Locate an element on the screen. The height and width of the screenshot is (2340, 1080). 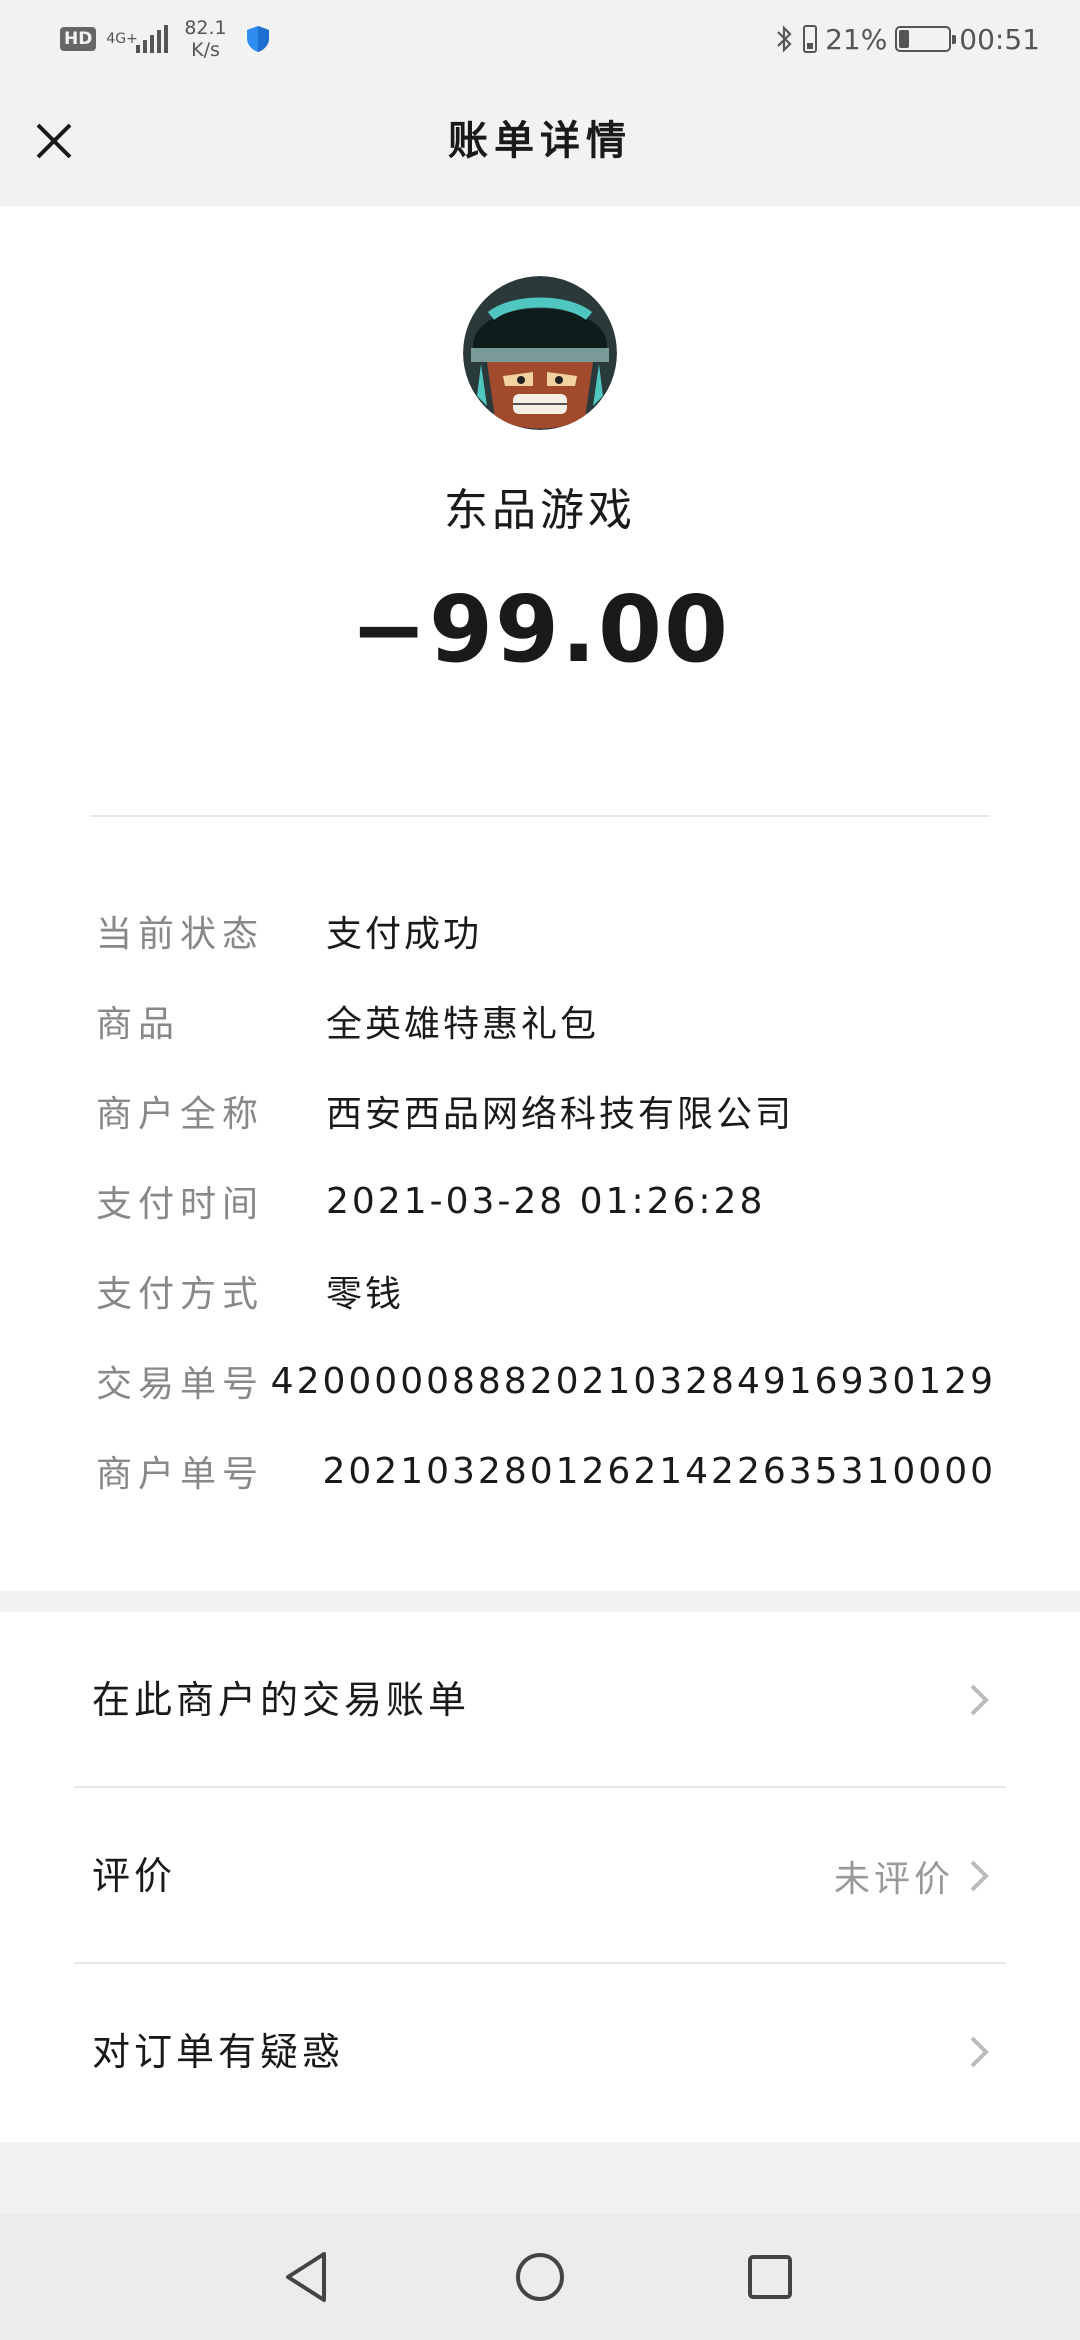
system-nav-bar is located at coordinates (540, 2277).